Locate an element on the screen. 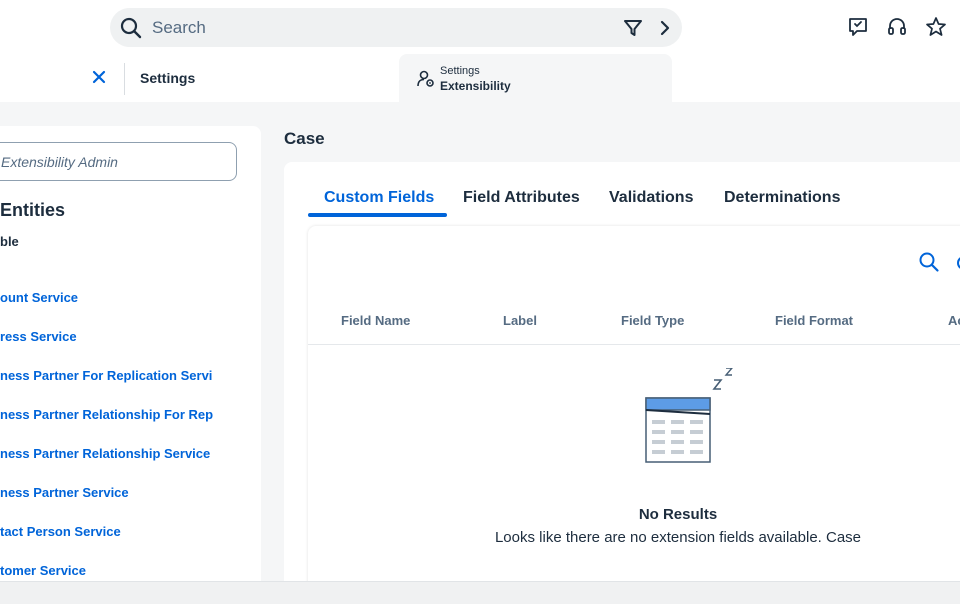 The width and height of the screenshot is (960, 604). settings-icon is located at coordinates (958, 263).